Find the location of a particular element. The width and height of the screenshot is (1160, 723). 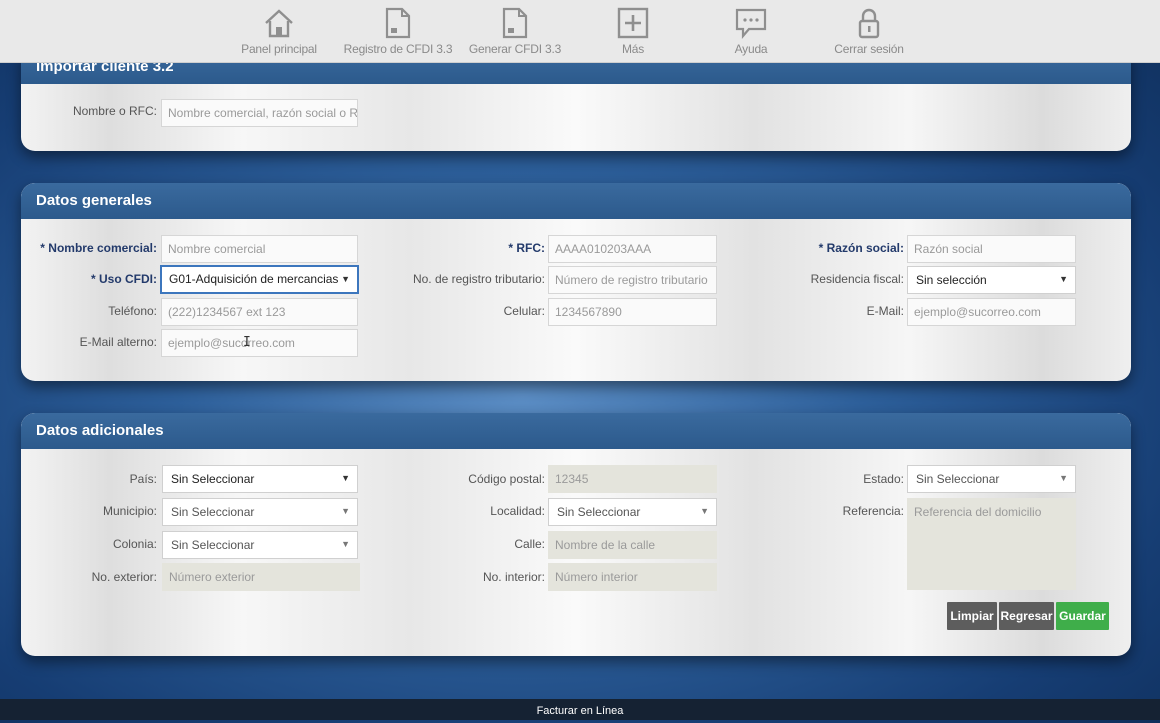

email-input: ejemplo@sucorreo.com is located at coordinates (991, 312).